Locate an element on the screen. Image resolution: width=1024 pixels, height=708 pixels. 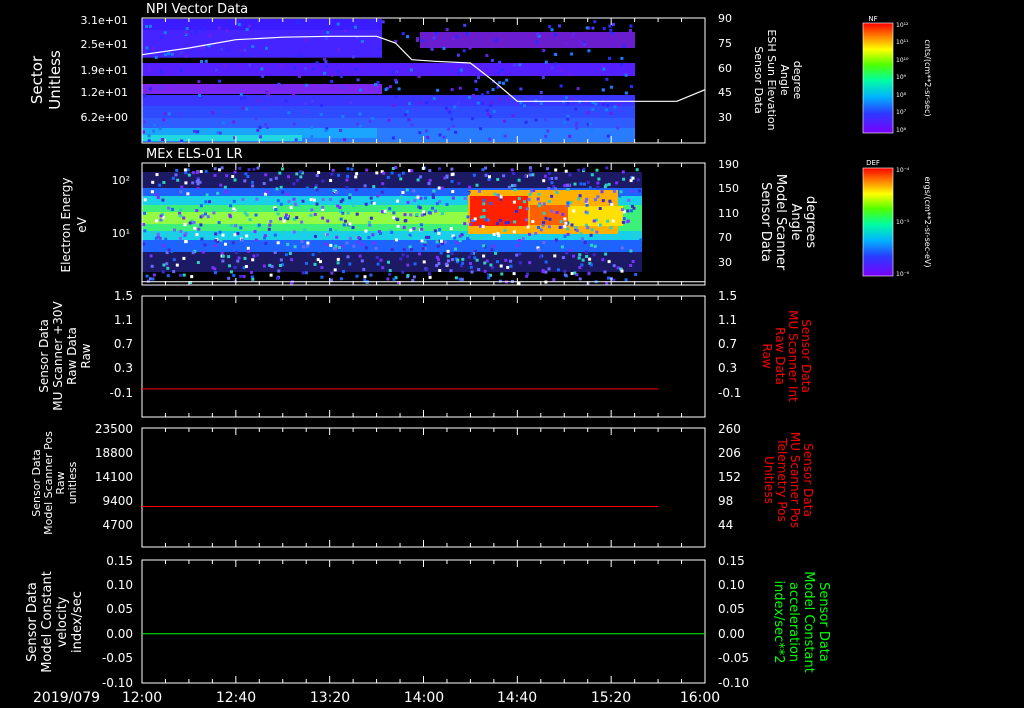
els-cbar-tick: 10⁻⁵ is located at coordinates (903, 222).